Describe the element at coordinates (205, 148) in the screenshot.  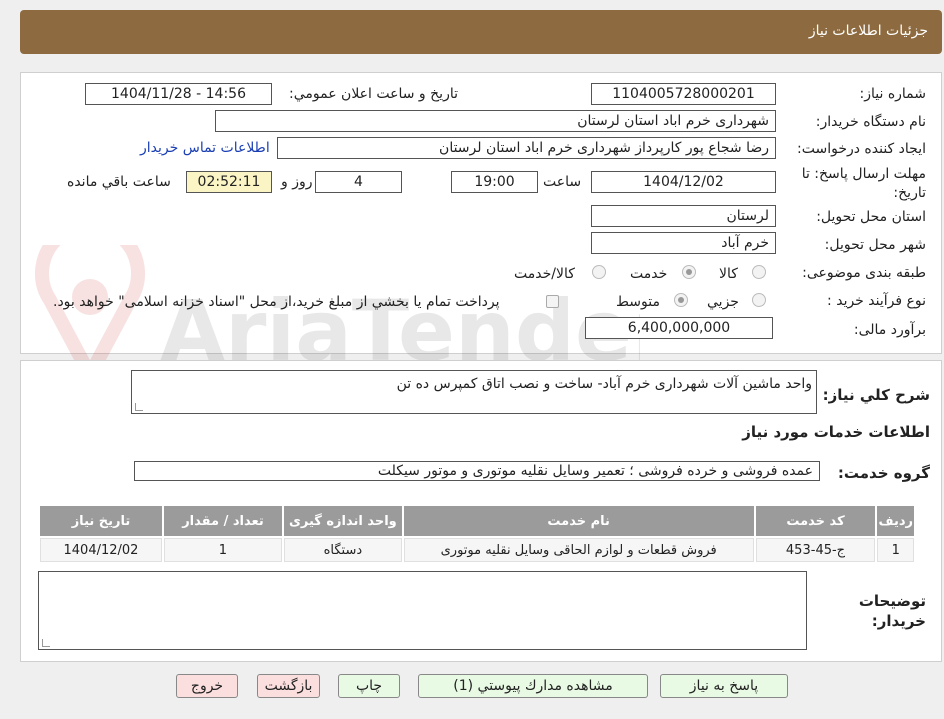
I see `buyer-contact-link: اطلاعات تماس خريدار` at that location.